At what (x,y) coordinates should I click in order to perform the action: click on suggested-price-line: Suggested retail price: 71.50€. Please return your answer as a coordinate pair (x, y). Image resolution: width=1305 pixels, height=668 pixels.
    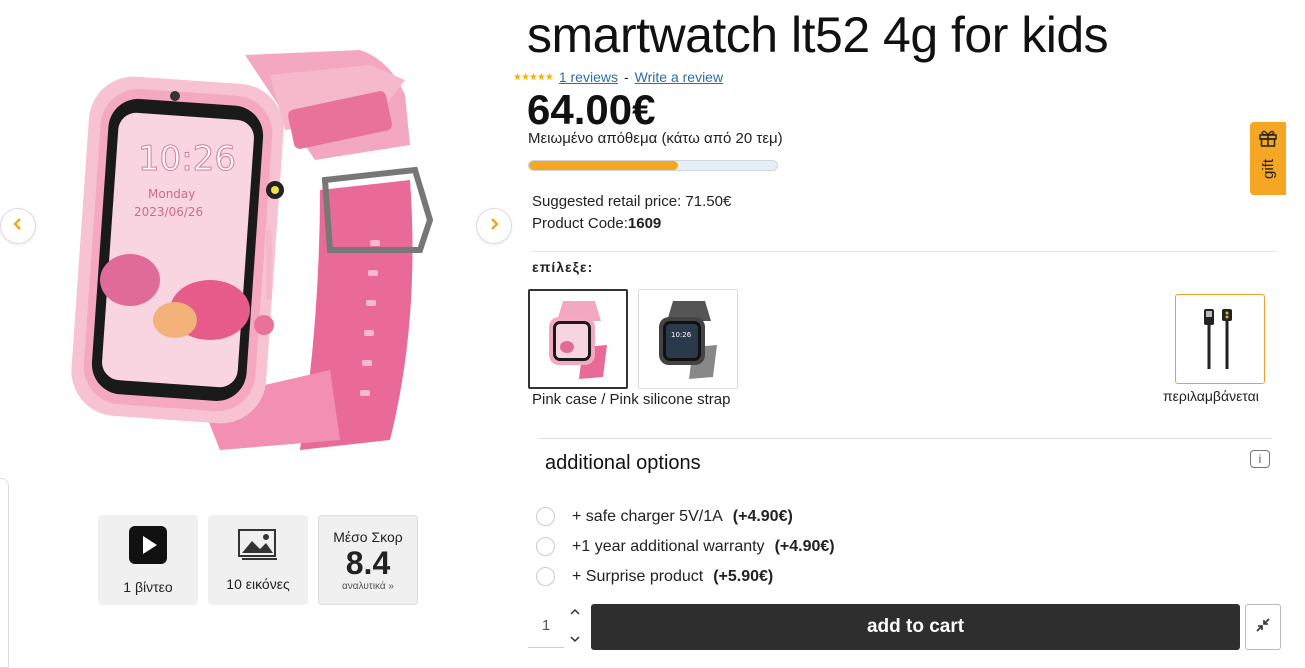
    Looking at the image, I should click on (631, 201).